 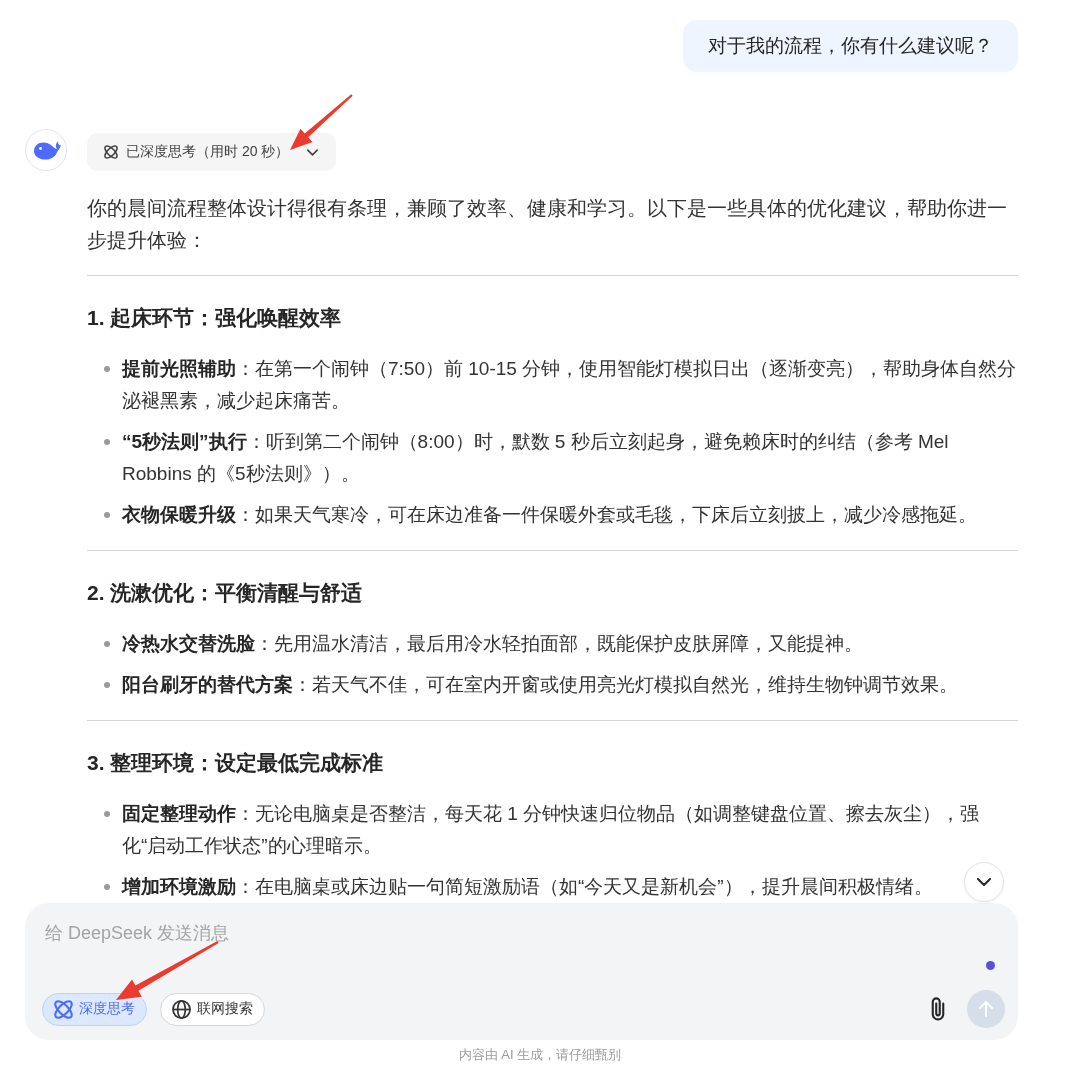 I want to click on list-item-text: 阳台刷牙的替代方案：若天气不佳，可在室内开窗或使用亮光灯模拟自然光，维持生物钟调节效果。, so click(x=540, y=685).